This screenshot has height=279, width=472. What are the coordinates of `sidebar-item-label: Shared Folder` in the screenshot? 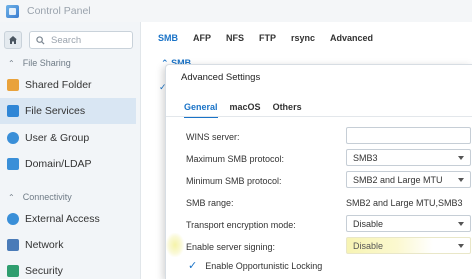 It's located at (58, 85).